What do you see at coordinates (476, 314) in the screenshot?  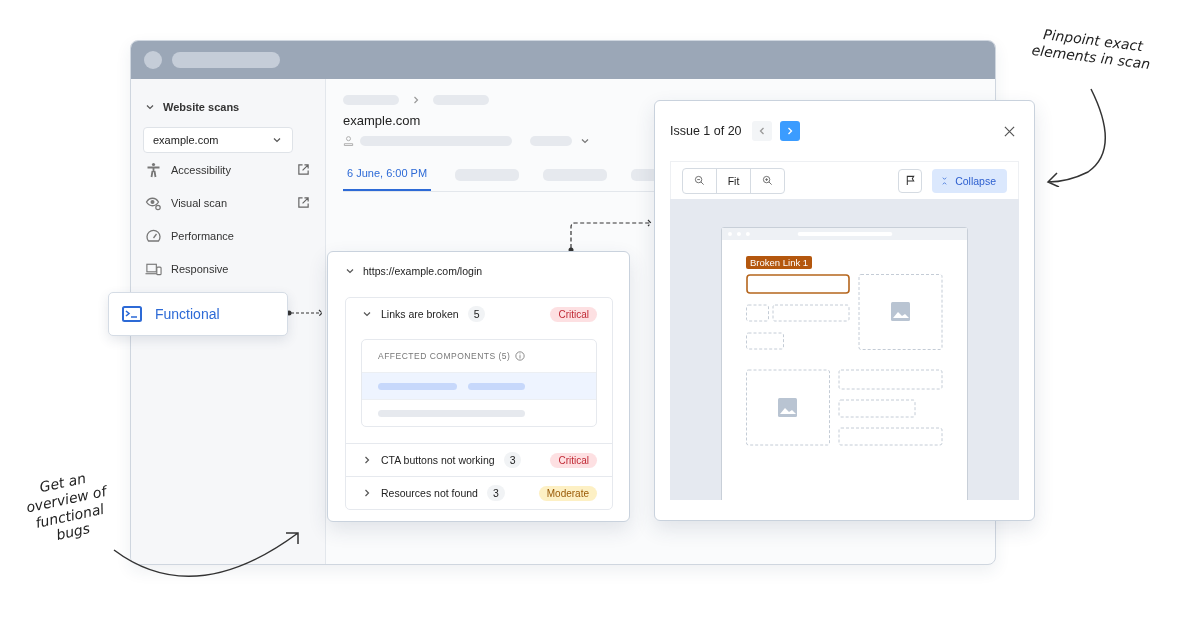 I see `issue-count: 5` at bounding box center [476, 314].